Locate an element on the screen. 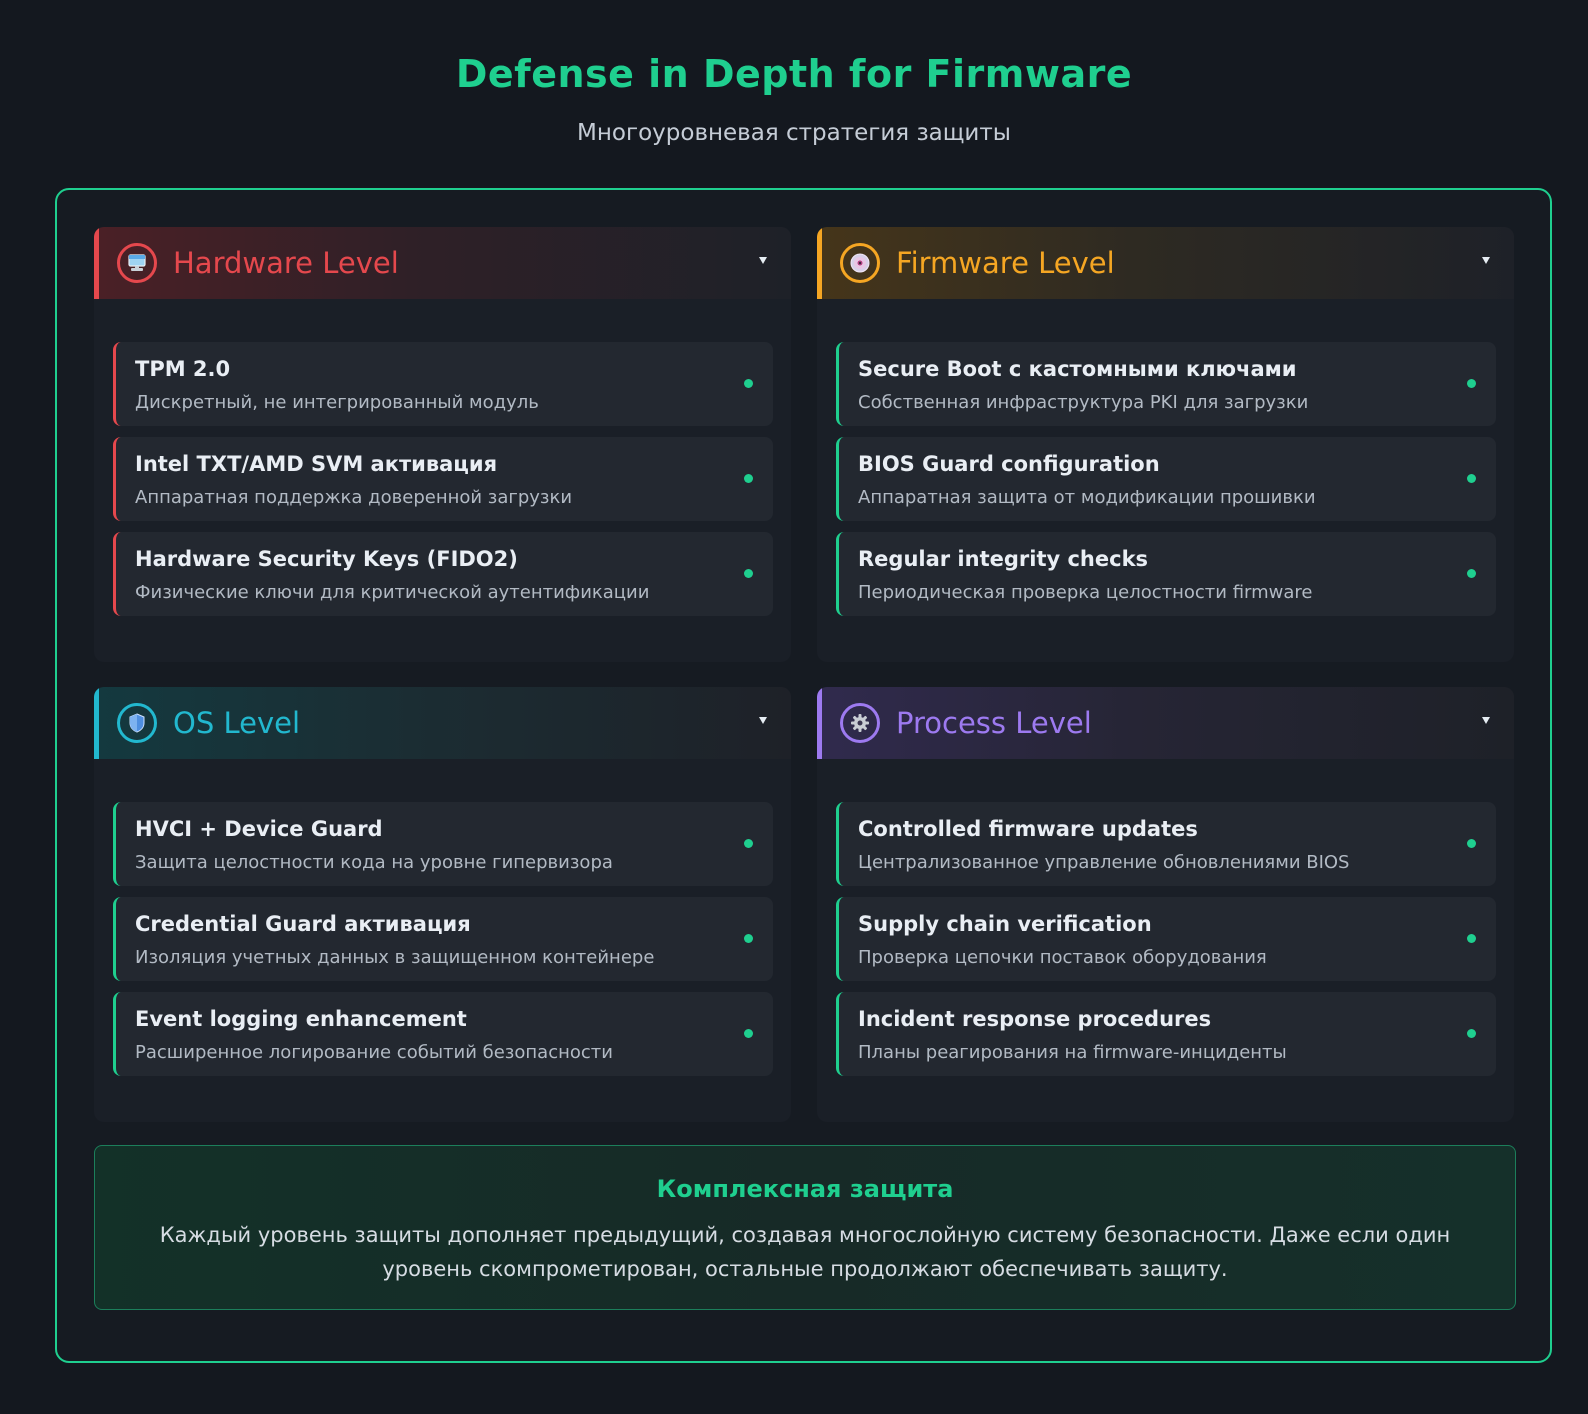 The image size is (1588, 1414). gear-icon is located at coordinates (860, 723).